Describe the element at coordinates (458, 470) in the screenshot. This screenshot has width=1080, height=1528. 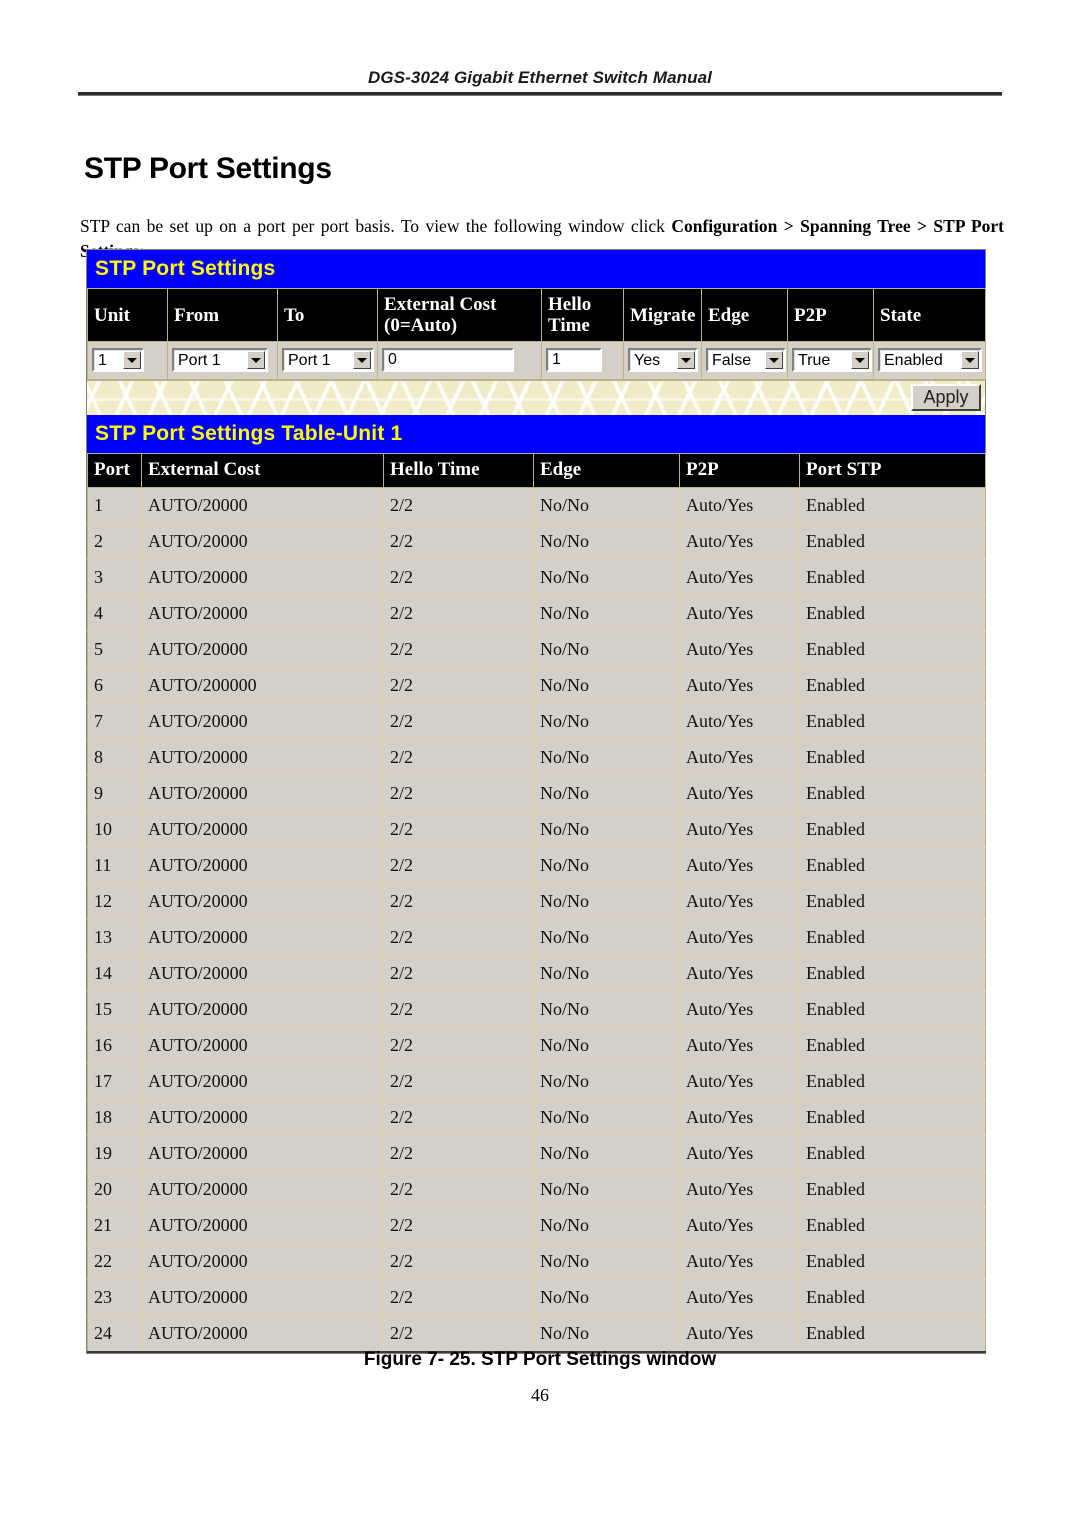
I see `results-header-hello-time: Hello Time` at that location.